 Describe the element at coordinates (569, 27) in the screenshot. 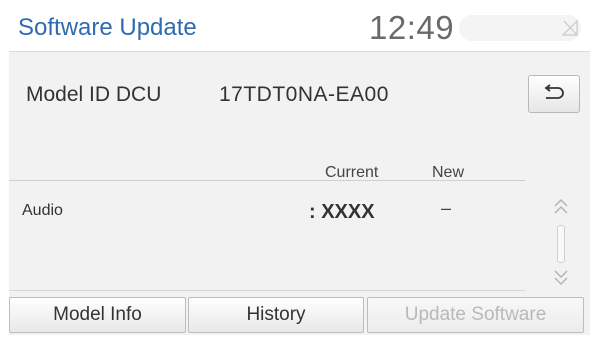

I see `no-signal-icon` at that location.